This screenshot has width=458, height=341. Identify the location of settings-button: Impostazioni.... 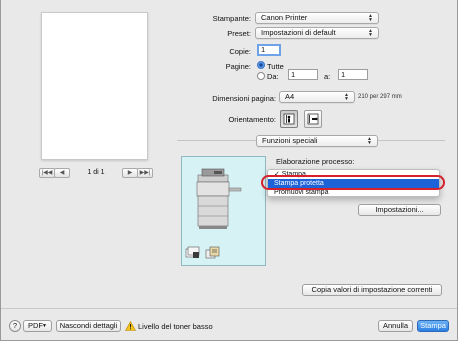
(399, 210).